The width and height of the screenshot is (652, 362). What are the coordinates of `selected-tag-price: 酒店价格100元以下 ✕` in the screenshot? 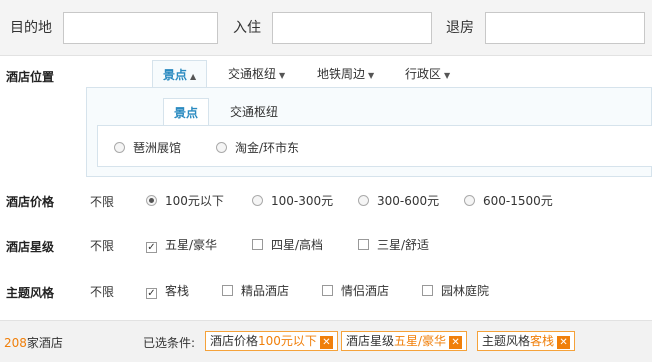 It's located at (271, 341).